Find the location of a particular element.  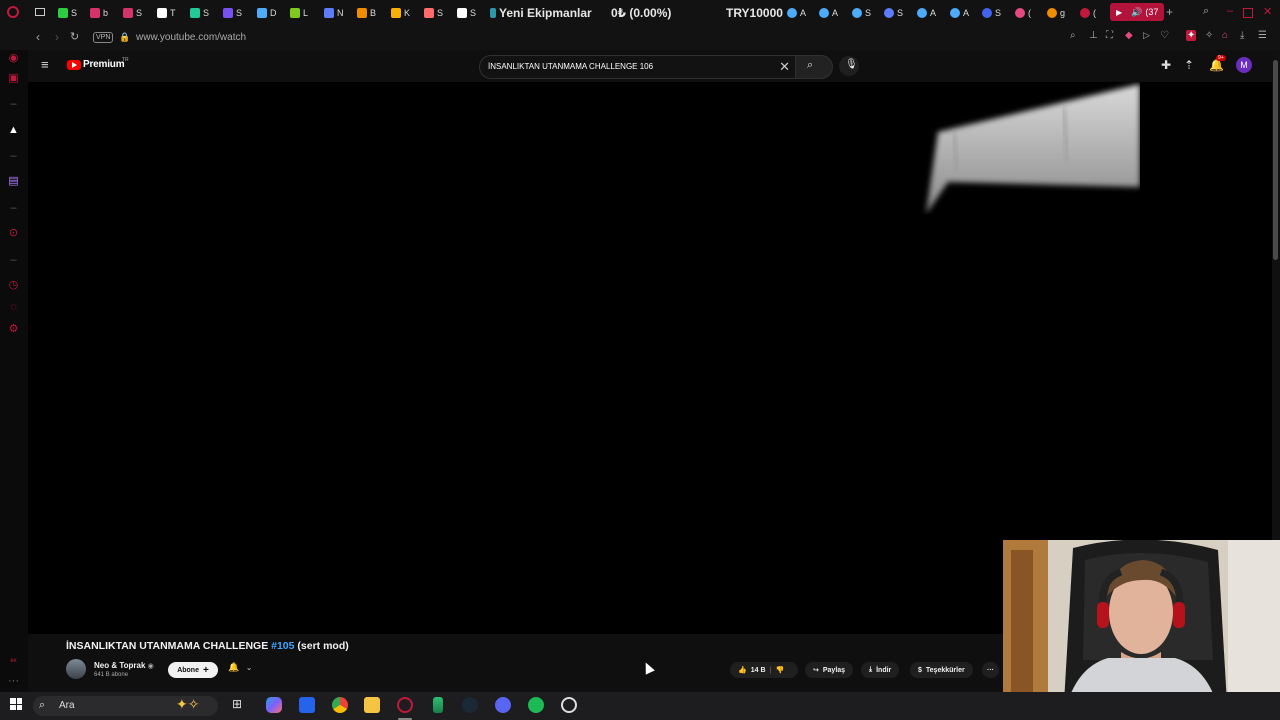

speaker-icon: 🔊 is located at coordinates (1137, 11).